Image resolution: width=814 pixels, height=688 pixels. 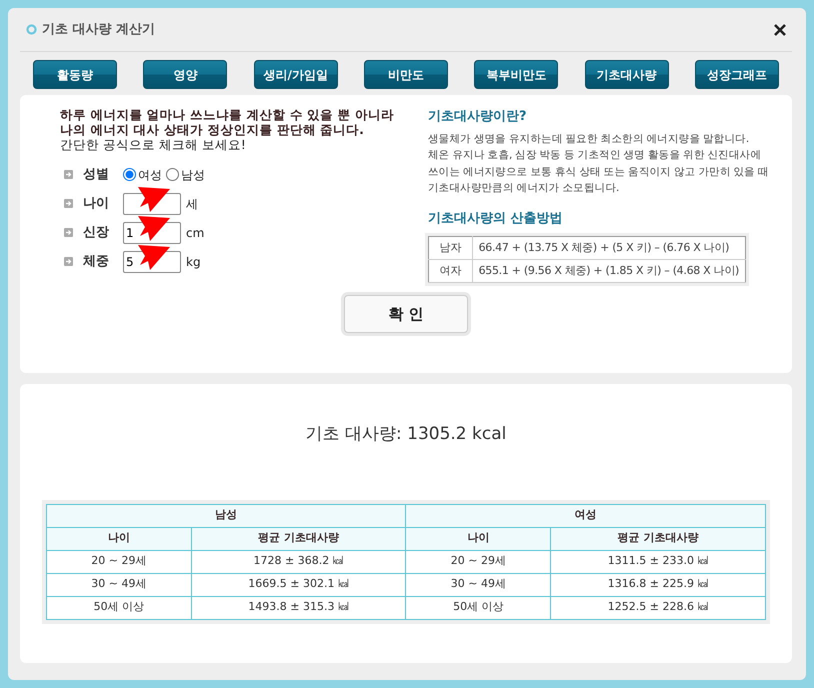 I want to click on table-cell: 1252.5 ± 228.6 ㎉, so click(x=658, y=607).